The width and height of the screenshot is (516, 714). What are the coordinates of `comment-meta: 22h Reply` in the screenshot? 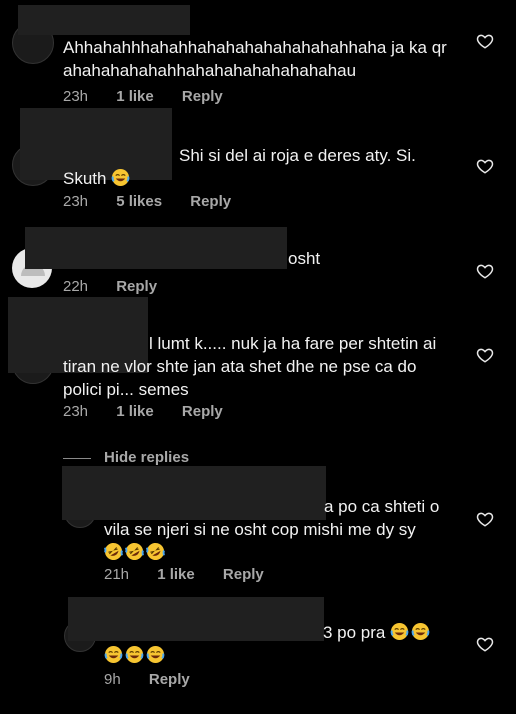 It's located at (122, 286).